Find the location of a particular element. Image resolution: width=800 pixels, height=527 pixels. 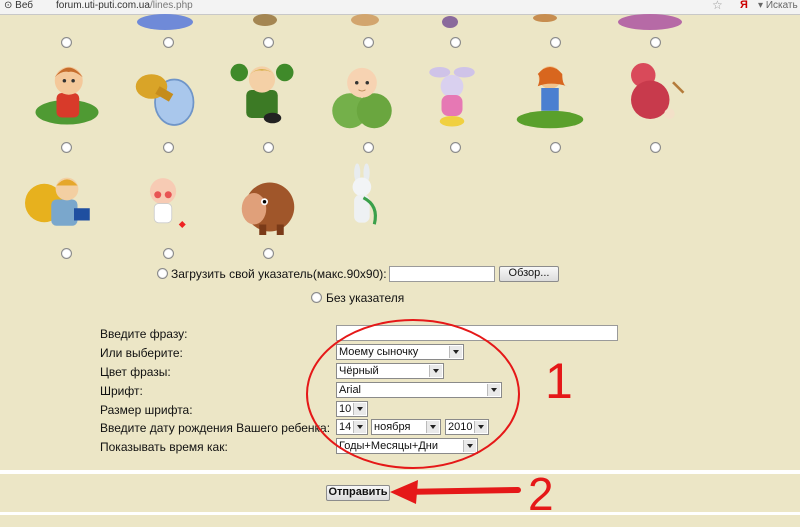

annotation-number-one: 1 is located at coordinates (559, 381).